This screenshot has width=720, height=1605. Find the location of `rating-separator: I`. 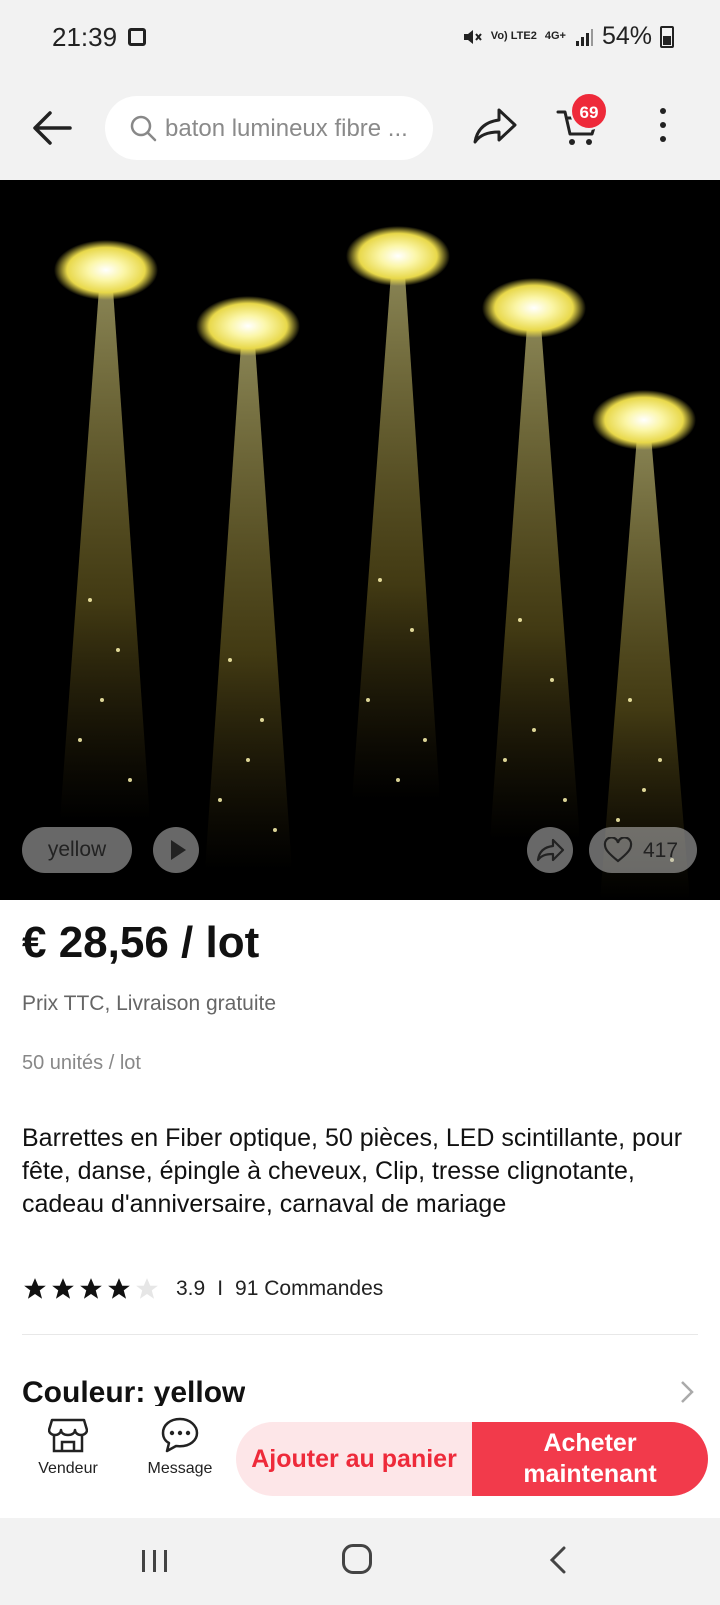

rating-separator: I is located at coordinates (220, 1288).